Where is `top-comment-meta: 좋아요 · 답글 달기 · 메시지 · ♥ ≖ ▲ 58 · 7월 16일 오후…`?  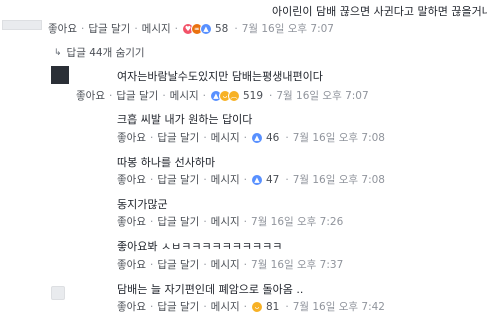 top-comment-meta: 좋아요 · 답글 달기 · 메시지 · ♥ ≖ ▲ 58 · 7월 16일 오후… is located at coordinates (191, 28).